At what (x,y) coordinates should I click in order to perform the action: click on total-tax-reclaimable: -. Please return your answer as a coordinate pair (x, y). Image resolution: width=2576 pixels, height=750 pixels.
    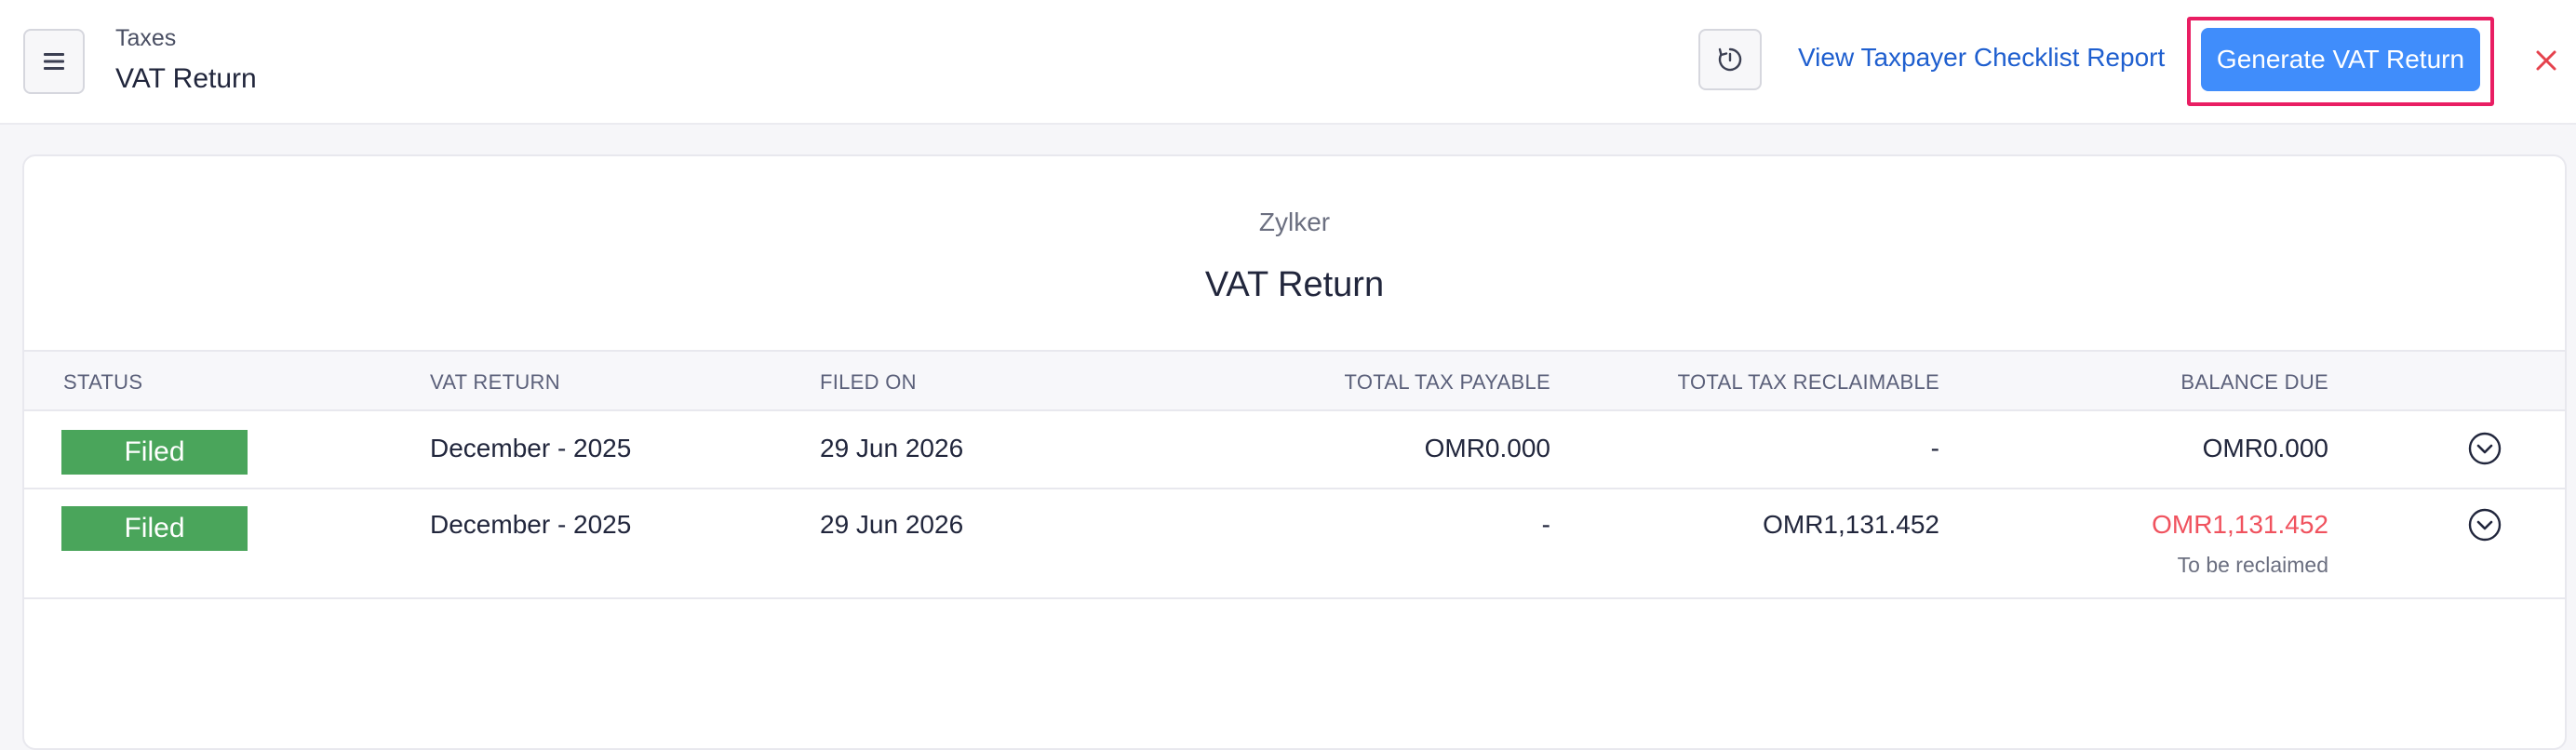
    Looking at the image, I should click on (1934, 448).